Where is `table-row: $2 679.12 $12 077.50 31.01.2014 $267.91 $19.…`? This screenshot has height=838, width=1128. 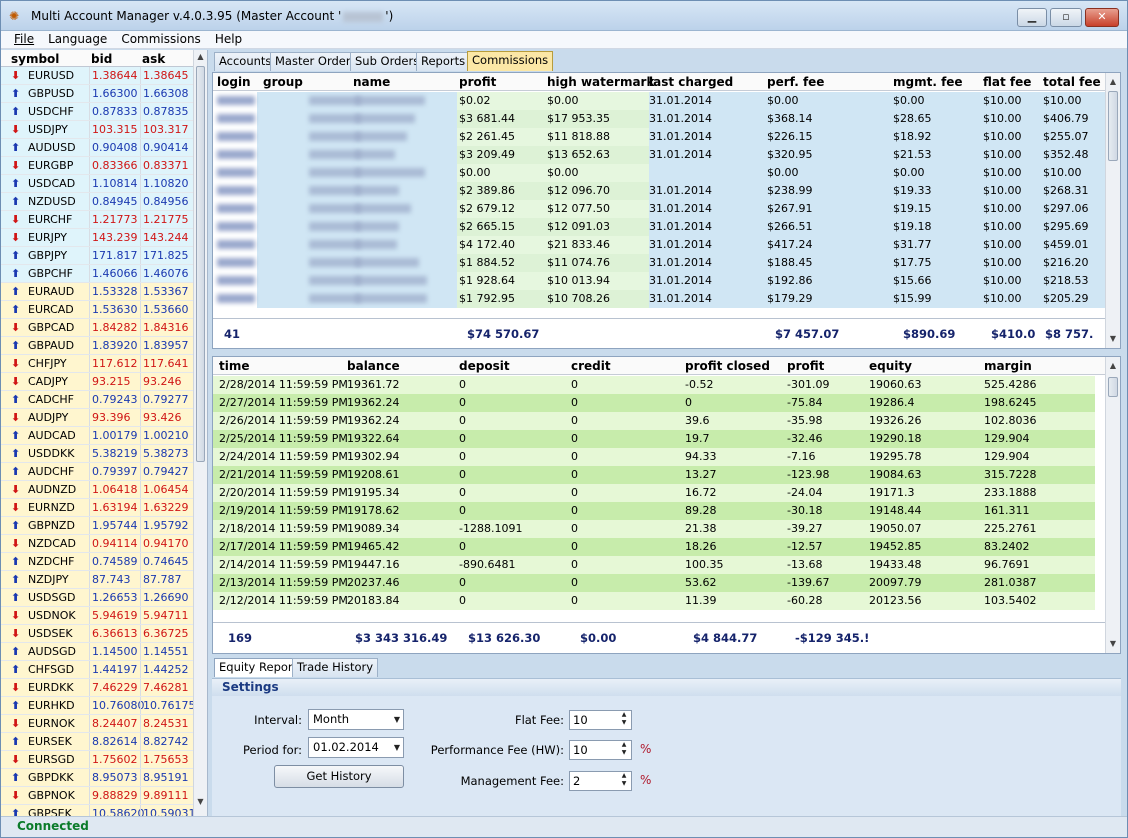 table-row: $2 679.12 $12 077.50 31.01.2014 $267.91 $19.… is located at coordinates (659, 209).